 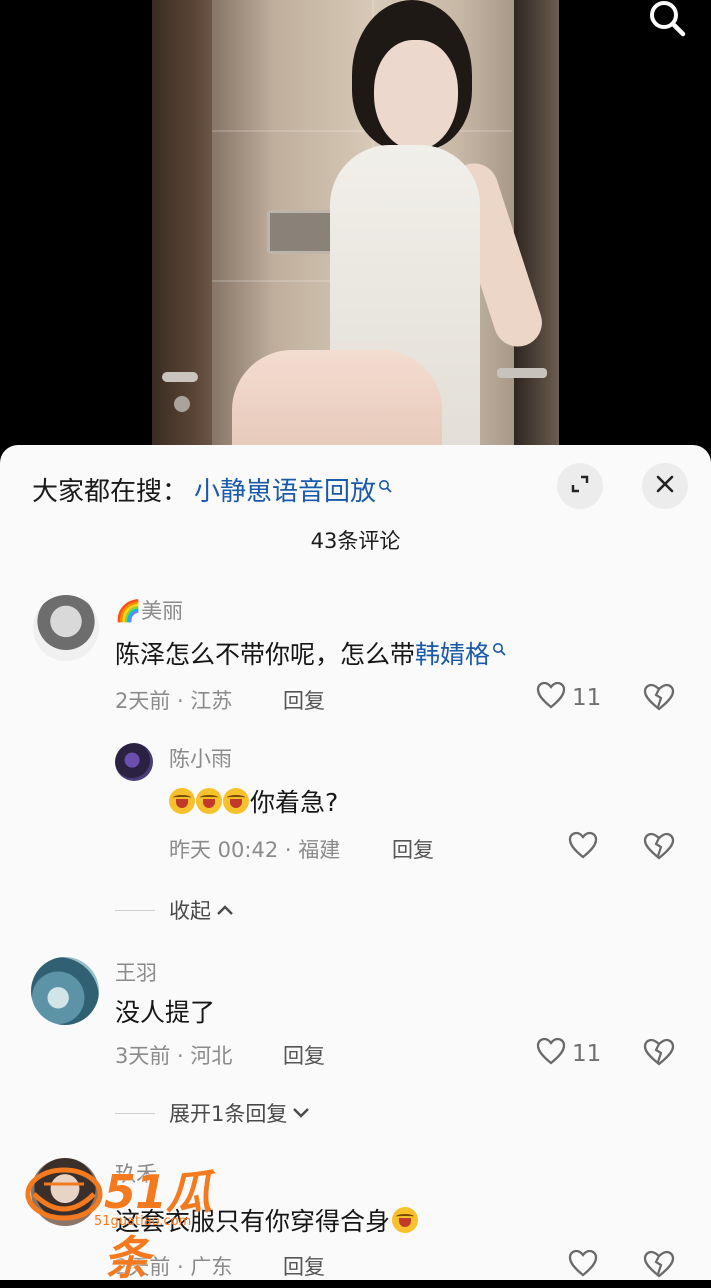 I want to click on door-handle, so click(x=180, y=377).